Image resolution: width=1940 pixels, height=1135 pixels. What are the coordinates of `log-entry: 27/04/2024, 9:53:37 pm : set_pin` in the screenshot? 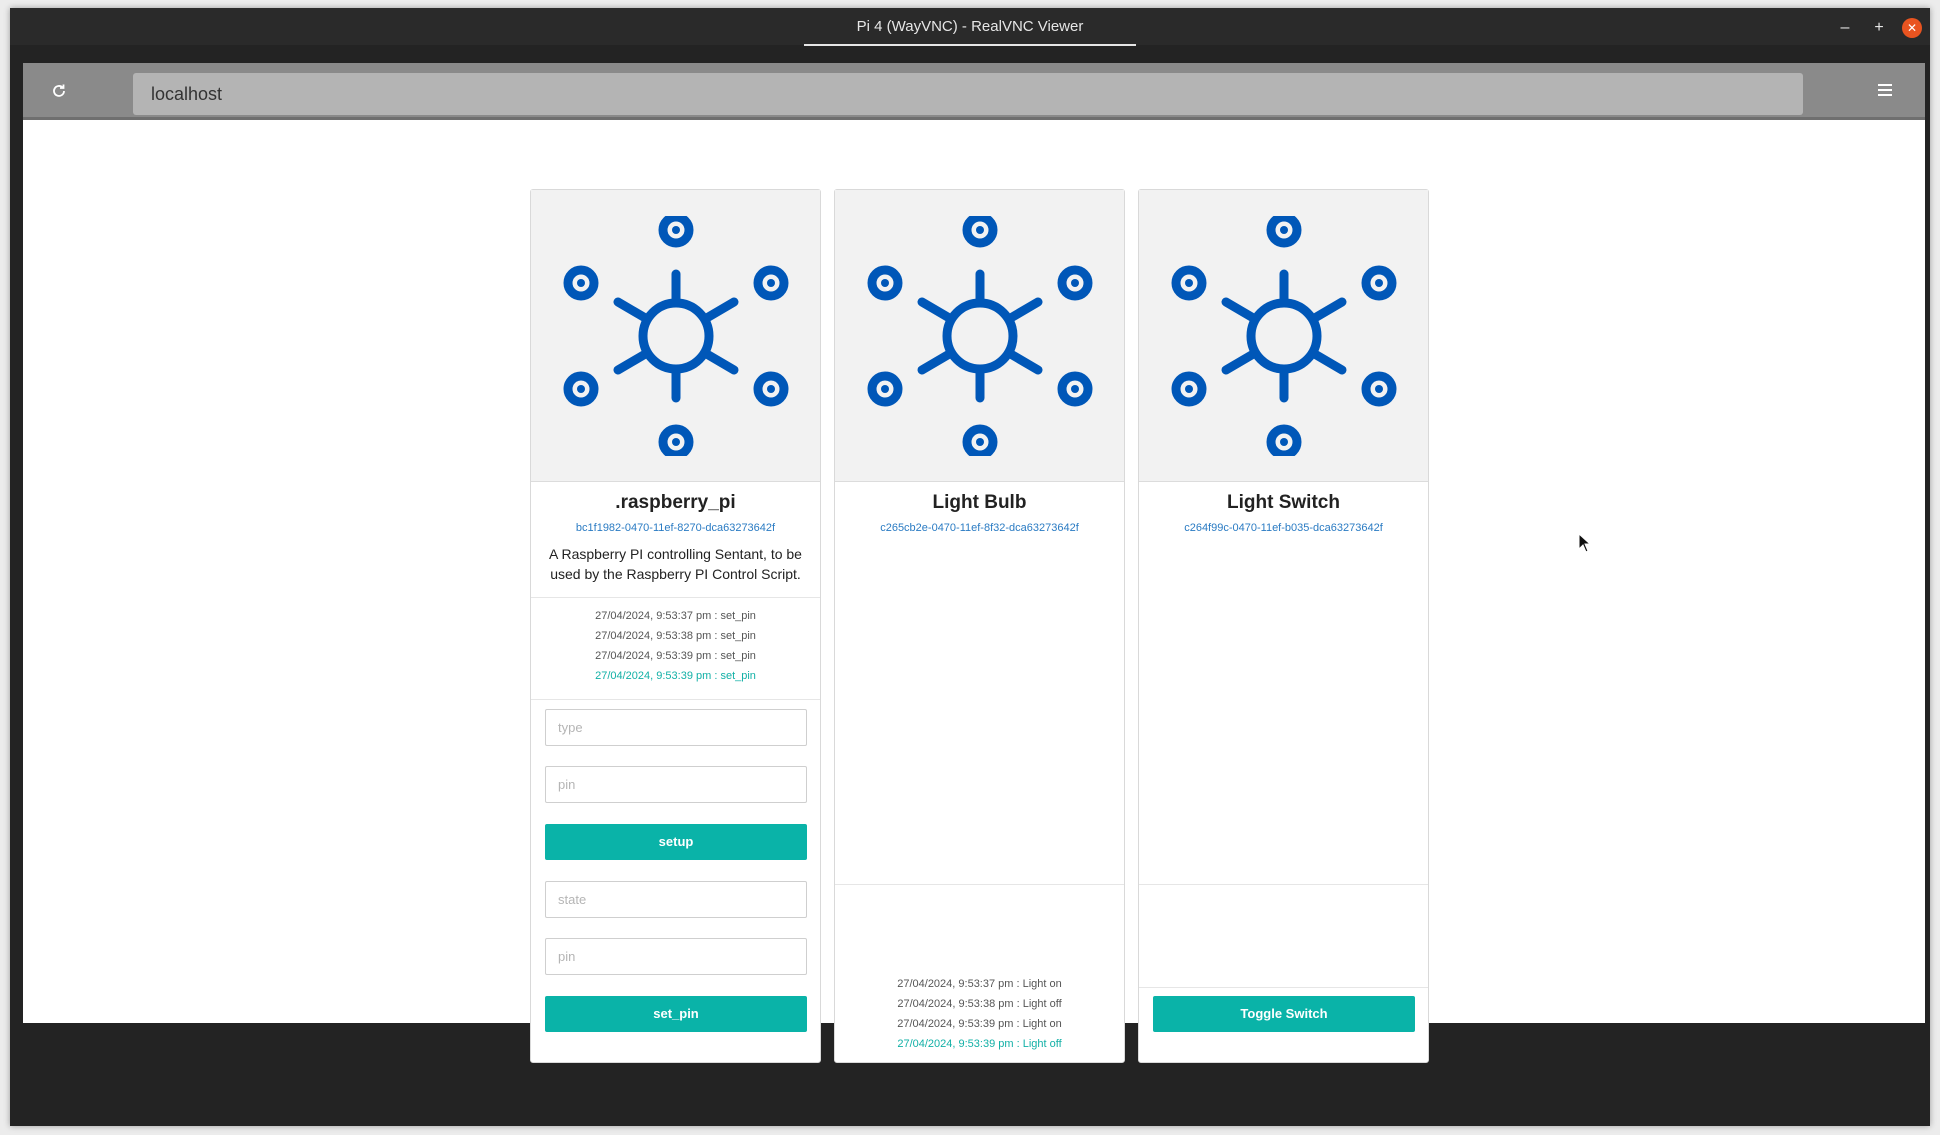 It's located at (675, 616).